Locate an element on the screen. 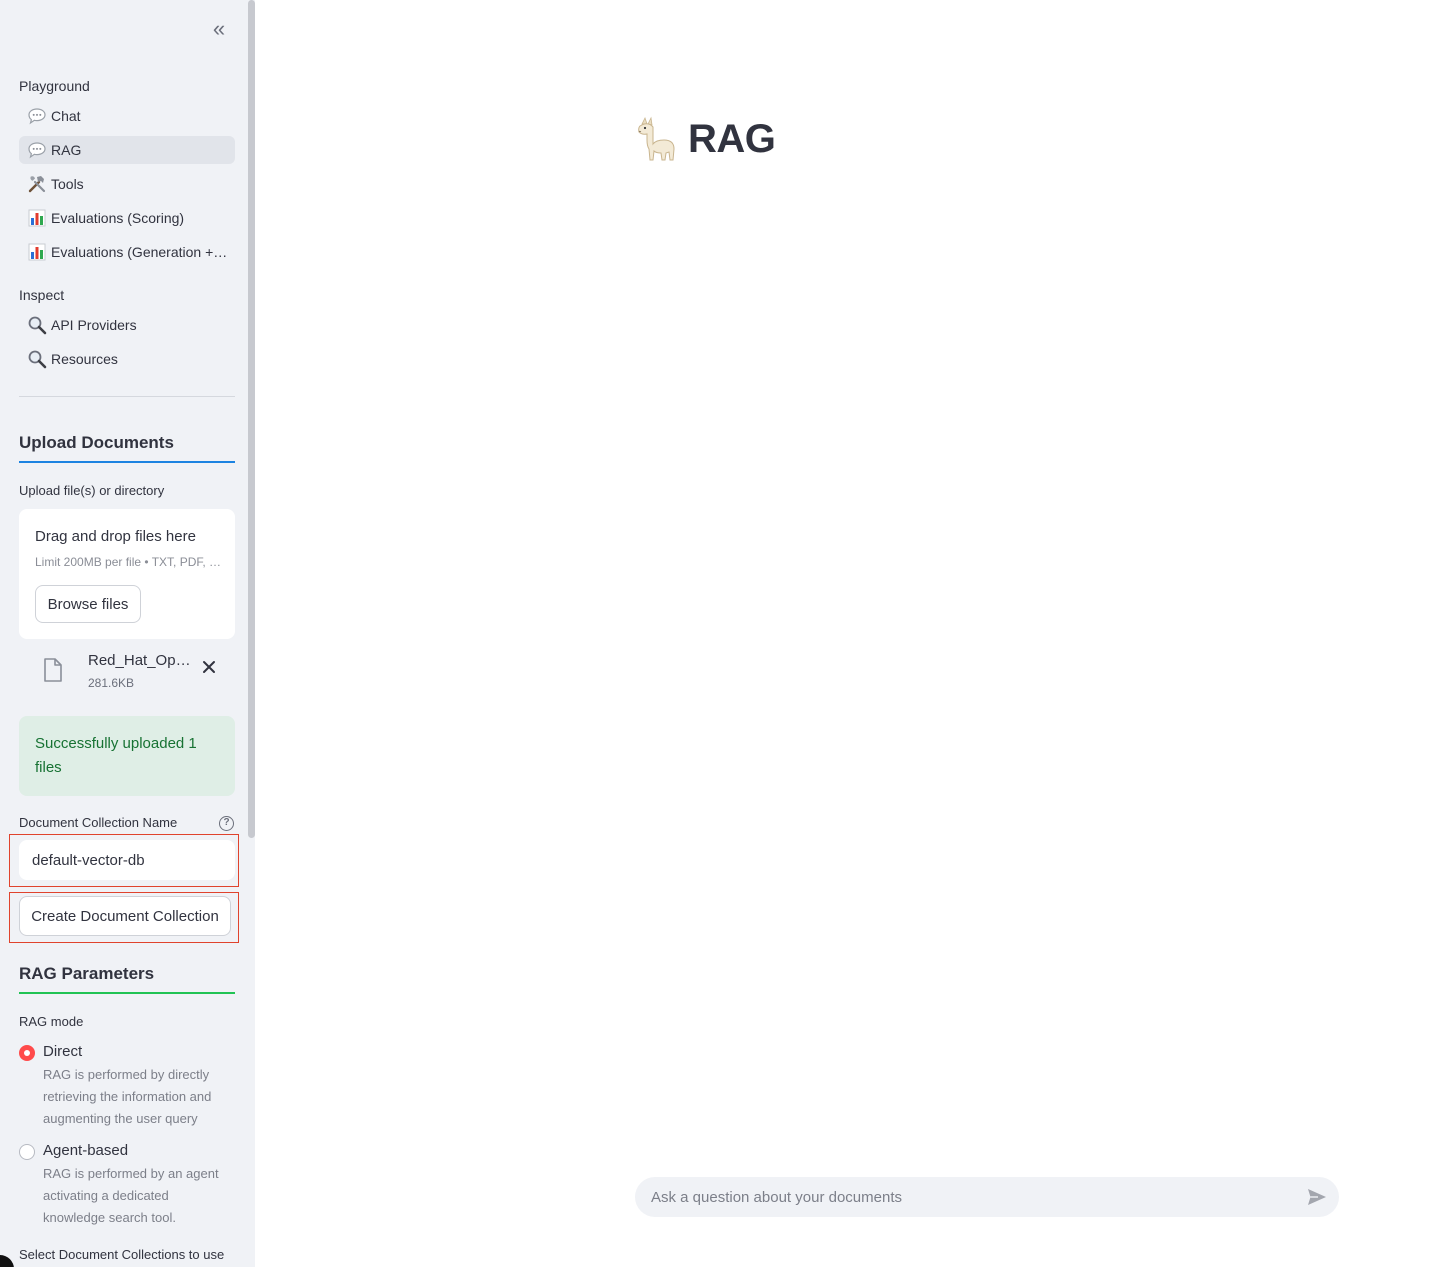 The height and width of the screenshot is (1267, 1451). sidebar-item-label: API Providers is located at coordinates (94, 325).